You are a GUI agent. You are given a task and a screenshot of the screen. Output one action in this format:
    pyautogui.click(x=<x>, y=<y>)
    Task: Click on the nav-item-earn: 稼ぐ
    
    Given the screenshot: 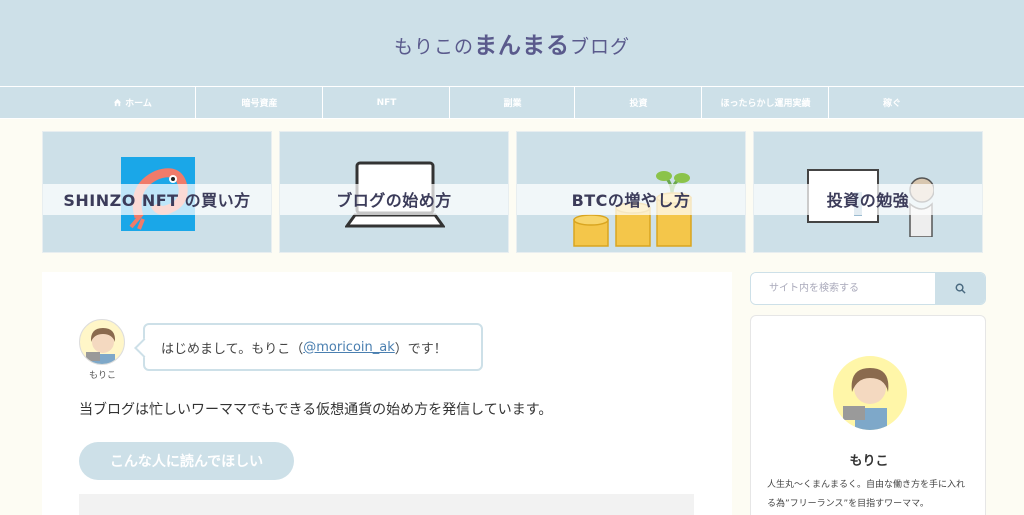 What is the action you would take?
    pyautogui.click(x=892, y=102)
    